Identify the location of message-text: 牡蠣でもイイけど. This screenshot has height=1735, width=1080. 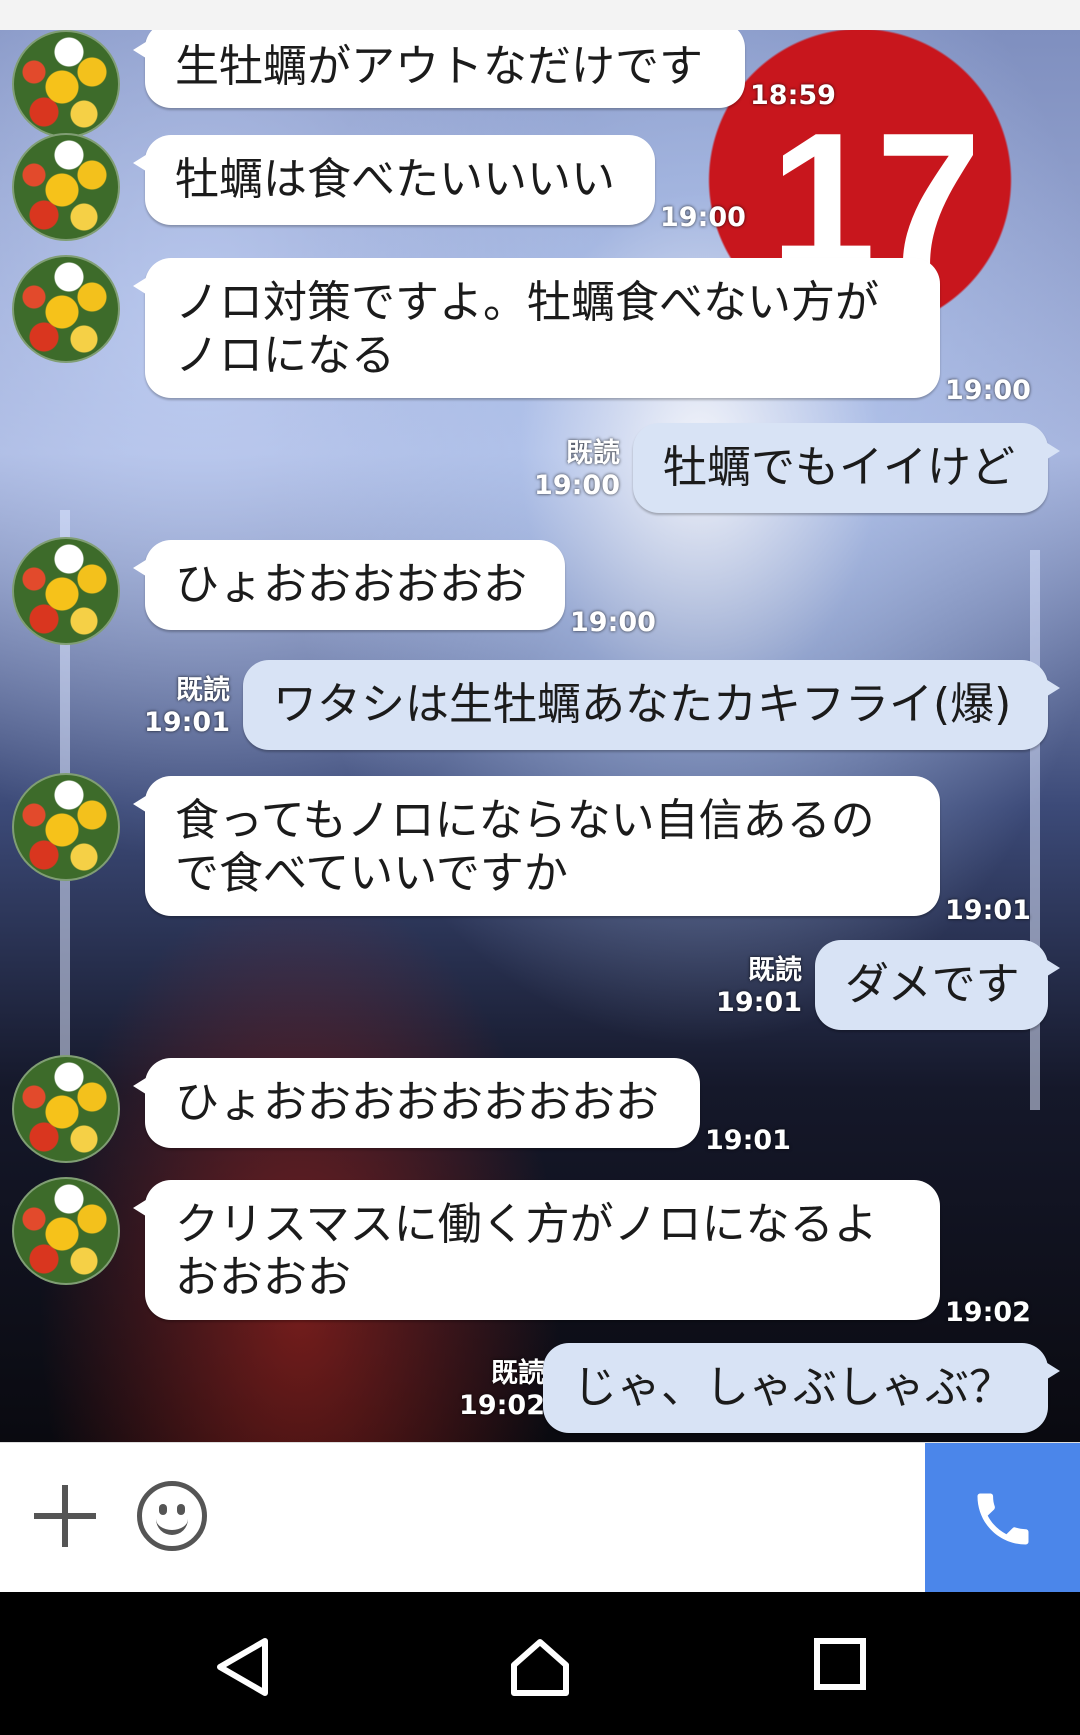
(839, 467).